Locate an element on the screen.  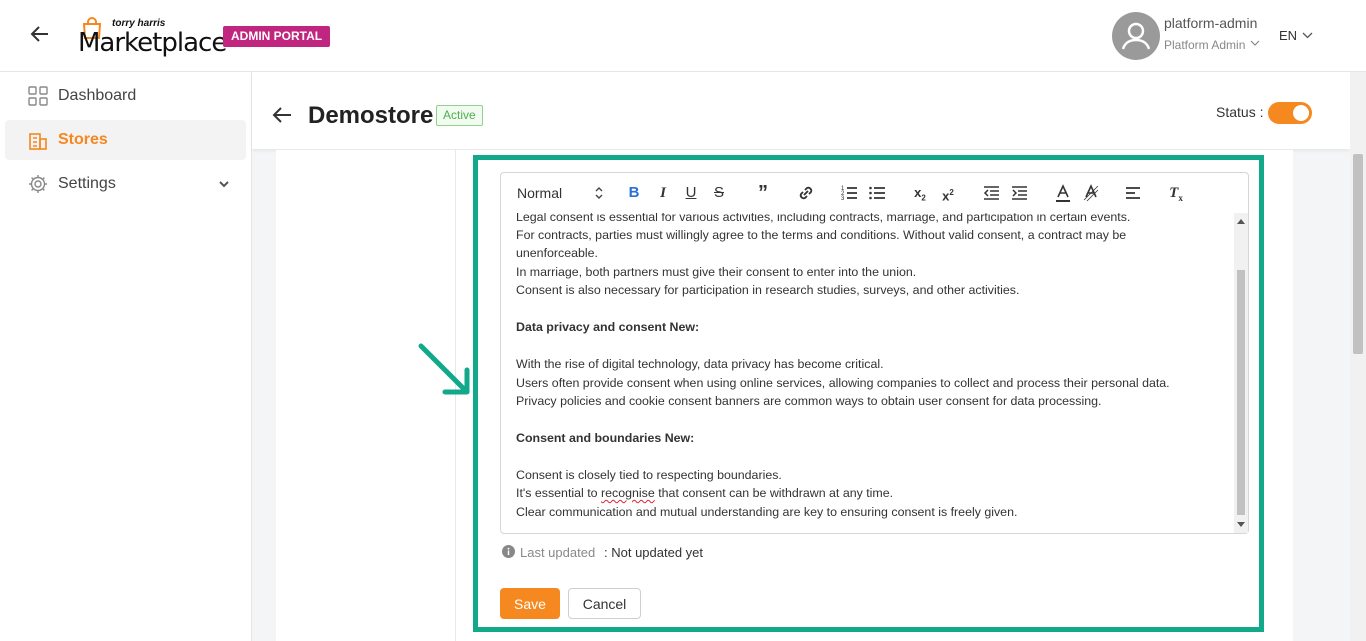
format-select: Normal is located at coordinates (560, 193).